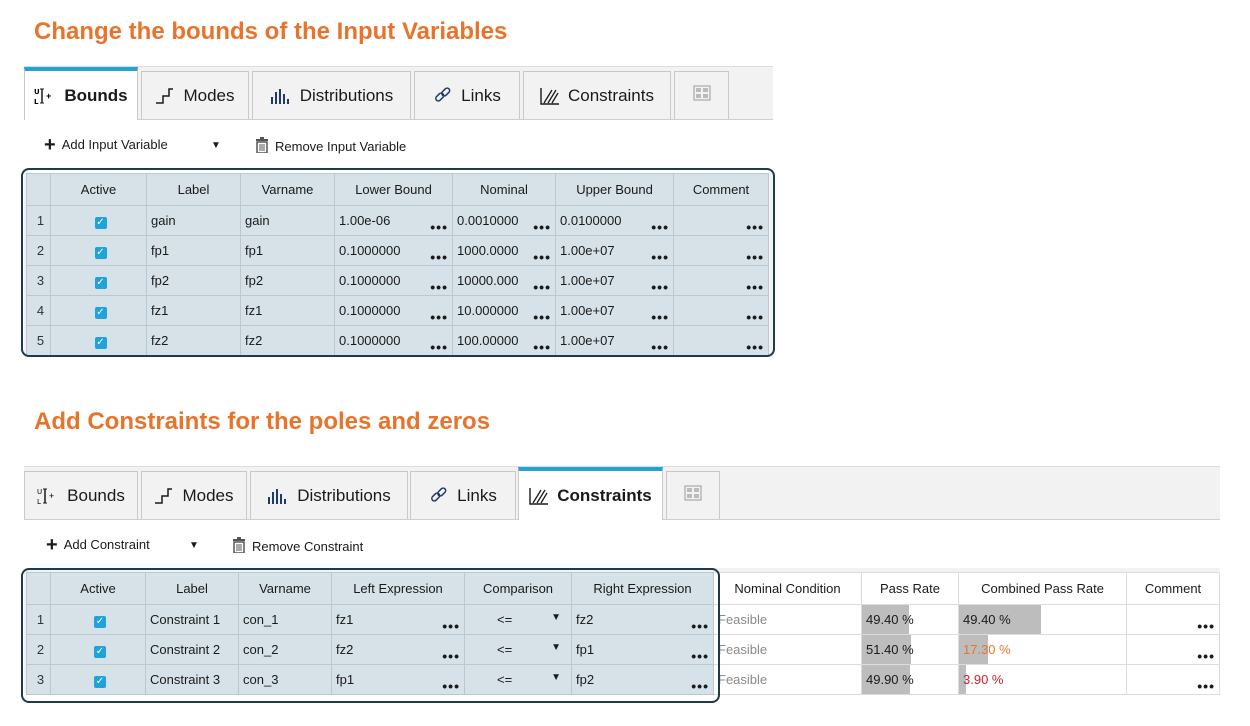 The image size is (1250, 726). What do you see at coordinates (297, 546) in the screenshot?
I see `remove-constraint-button: Remove Constraint` at bounding box center [297, 546].